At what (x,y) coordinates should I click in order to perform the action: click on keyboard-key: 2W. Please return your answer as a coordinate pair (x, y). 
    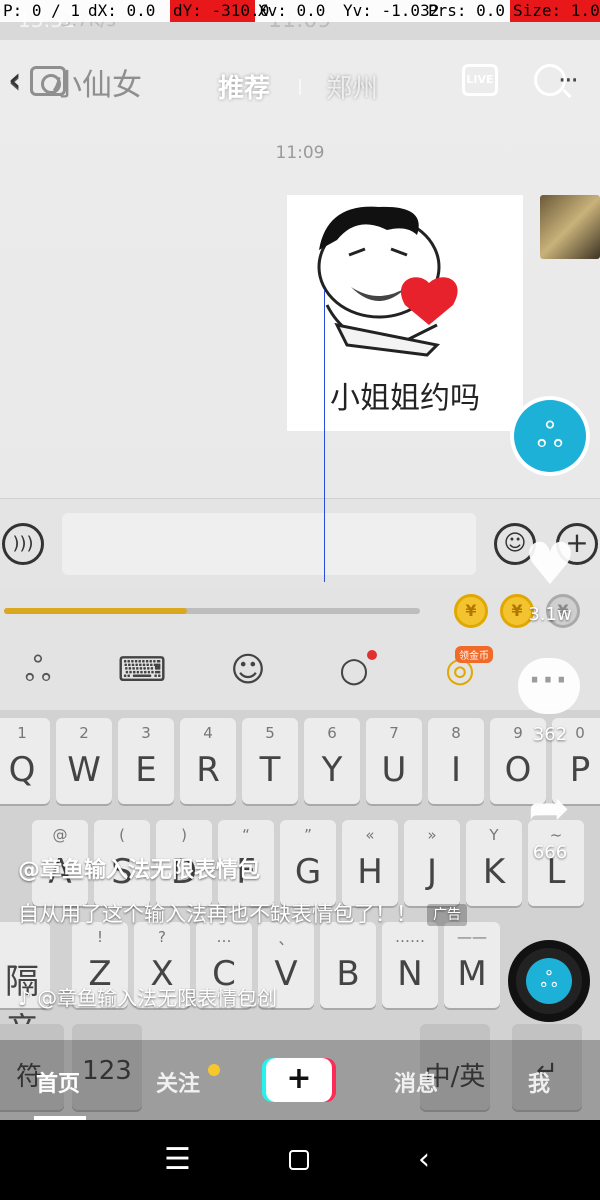
    Looking at the image, I should click on (84, 761).